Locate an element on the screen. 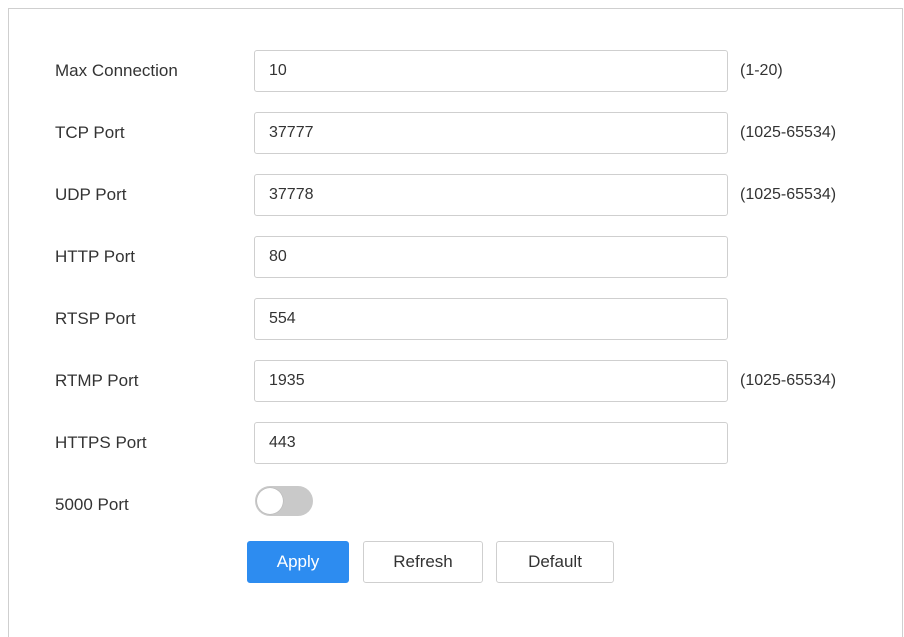 Image resolution: width=904 pixels, height=637 pixels. rtsp-port-row: RTSP Port is located at coordinates (456, 319).